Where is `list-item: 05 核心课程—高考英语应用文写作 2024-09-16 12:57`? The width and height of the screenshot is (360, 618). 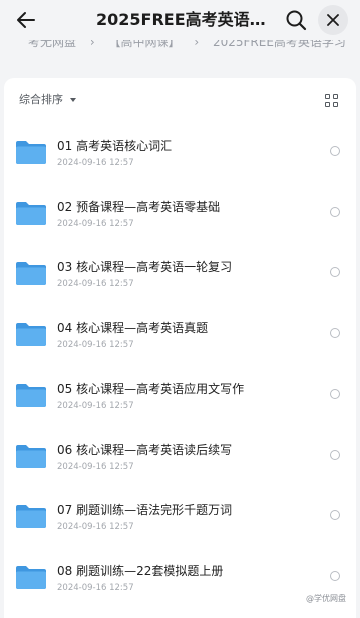 list-item: 05 核心课程—高考英语应用文写作 2024-09-16 12:57 is located at coordinates (180, 399).